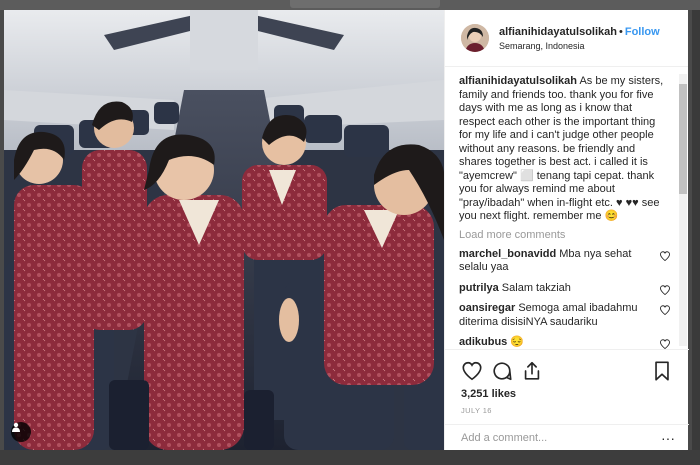 The image size is (700, 465). What do you see at coordinates (479, 288) in the screenshot?
I see `comment-username: putrilya` at bounding box center [479, 288].